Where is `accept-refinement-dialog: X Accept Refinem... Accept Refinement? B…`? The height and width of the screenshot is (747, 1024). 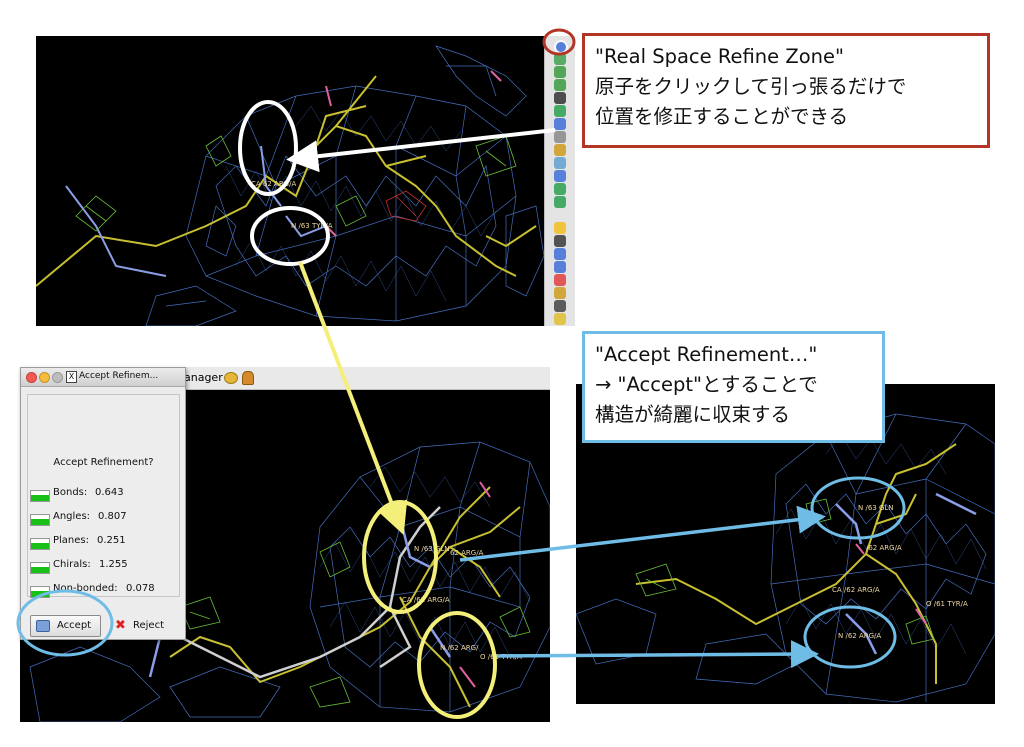
accept-refinement-dialog: X Accept Refinem... Accept Refinement? B… is located at coordinates (103, 503).